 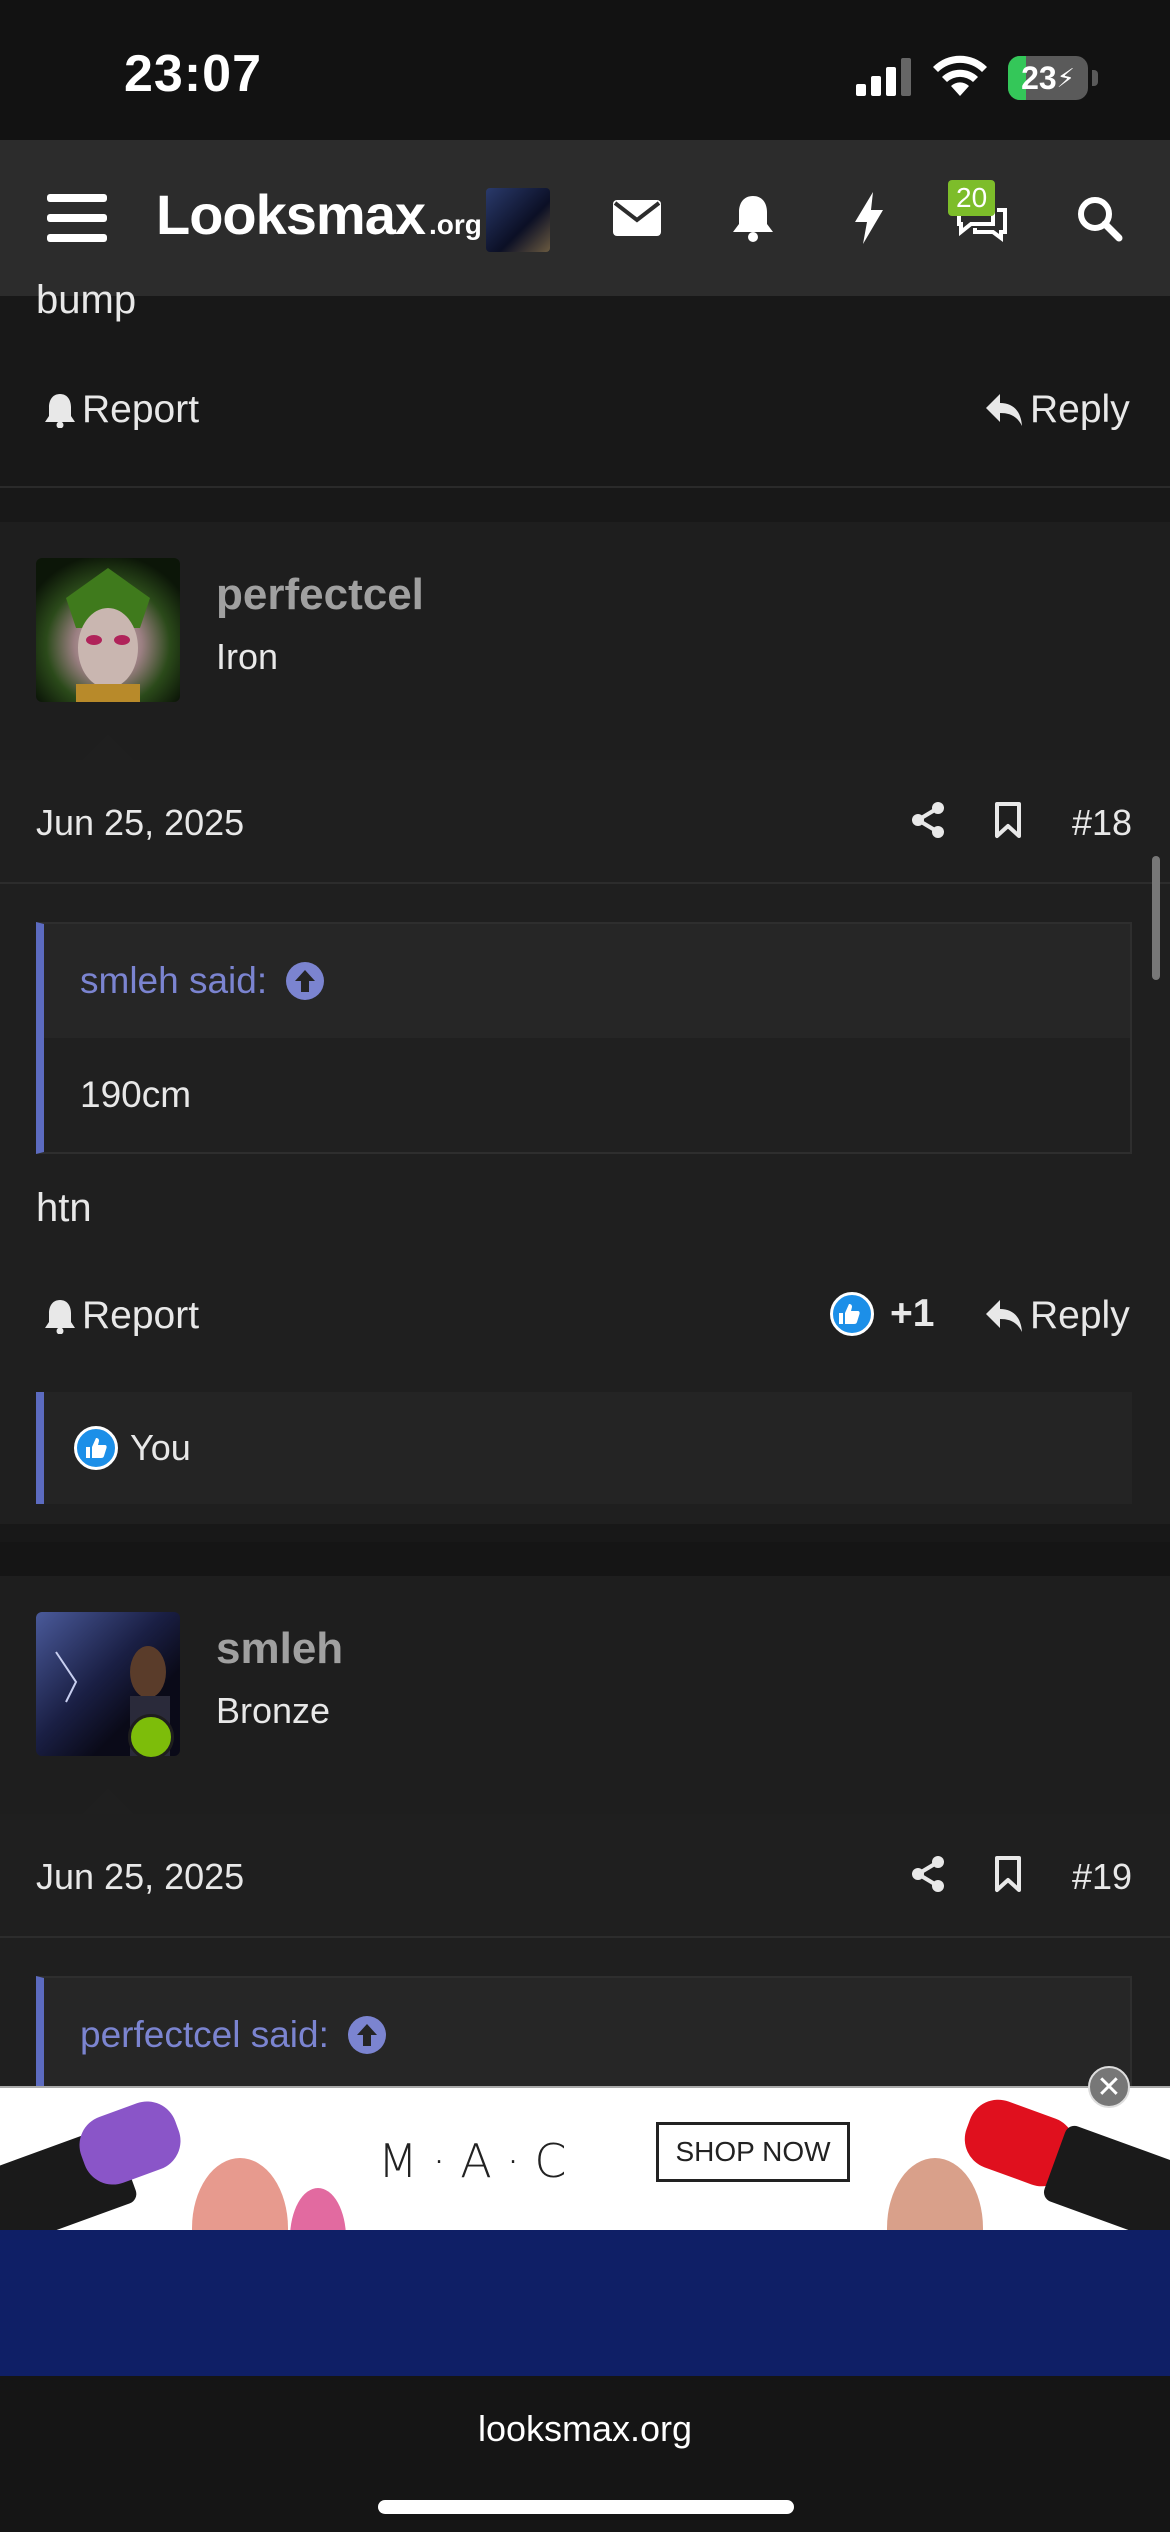 I want to click on alerts-bell-icon, so click(x=753, y=218).